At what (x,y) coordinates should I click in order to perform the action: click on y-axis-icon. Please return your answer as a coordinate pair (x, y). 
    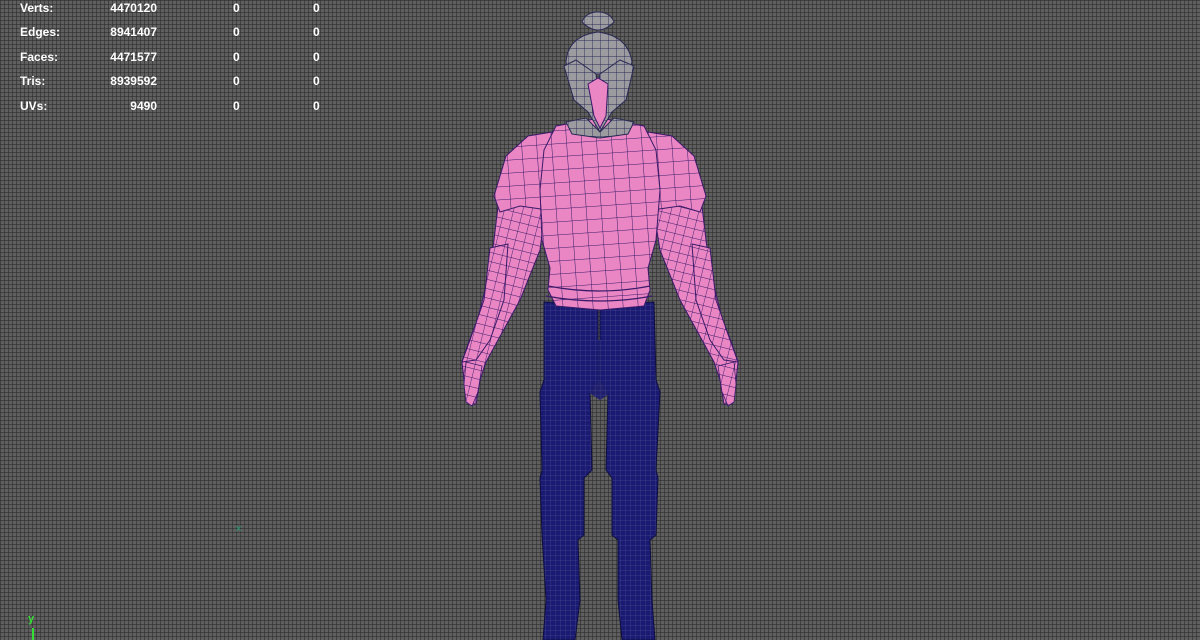
    Looking at the image, I should click on (33, 634).